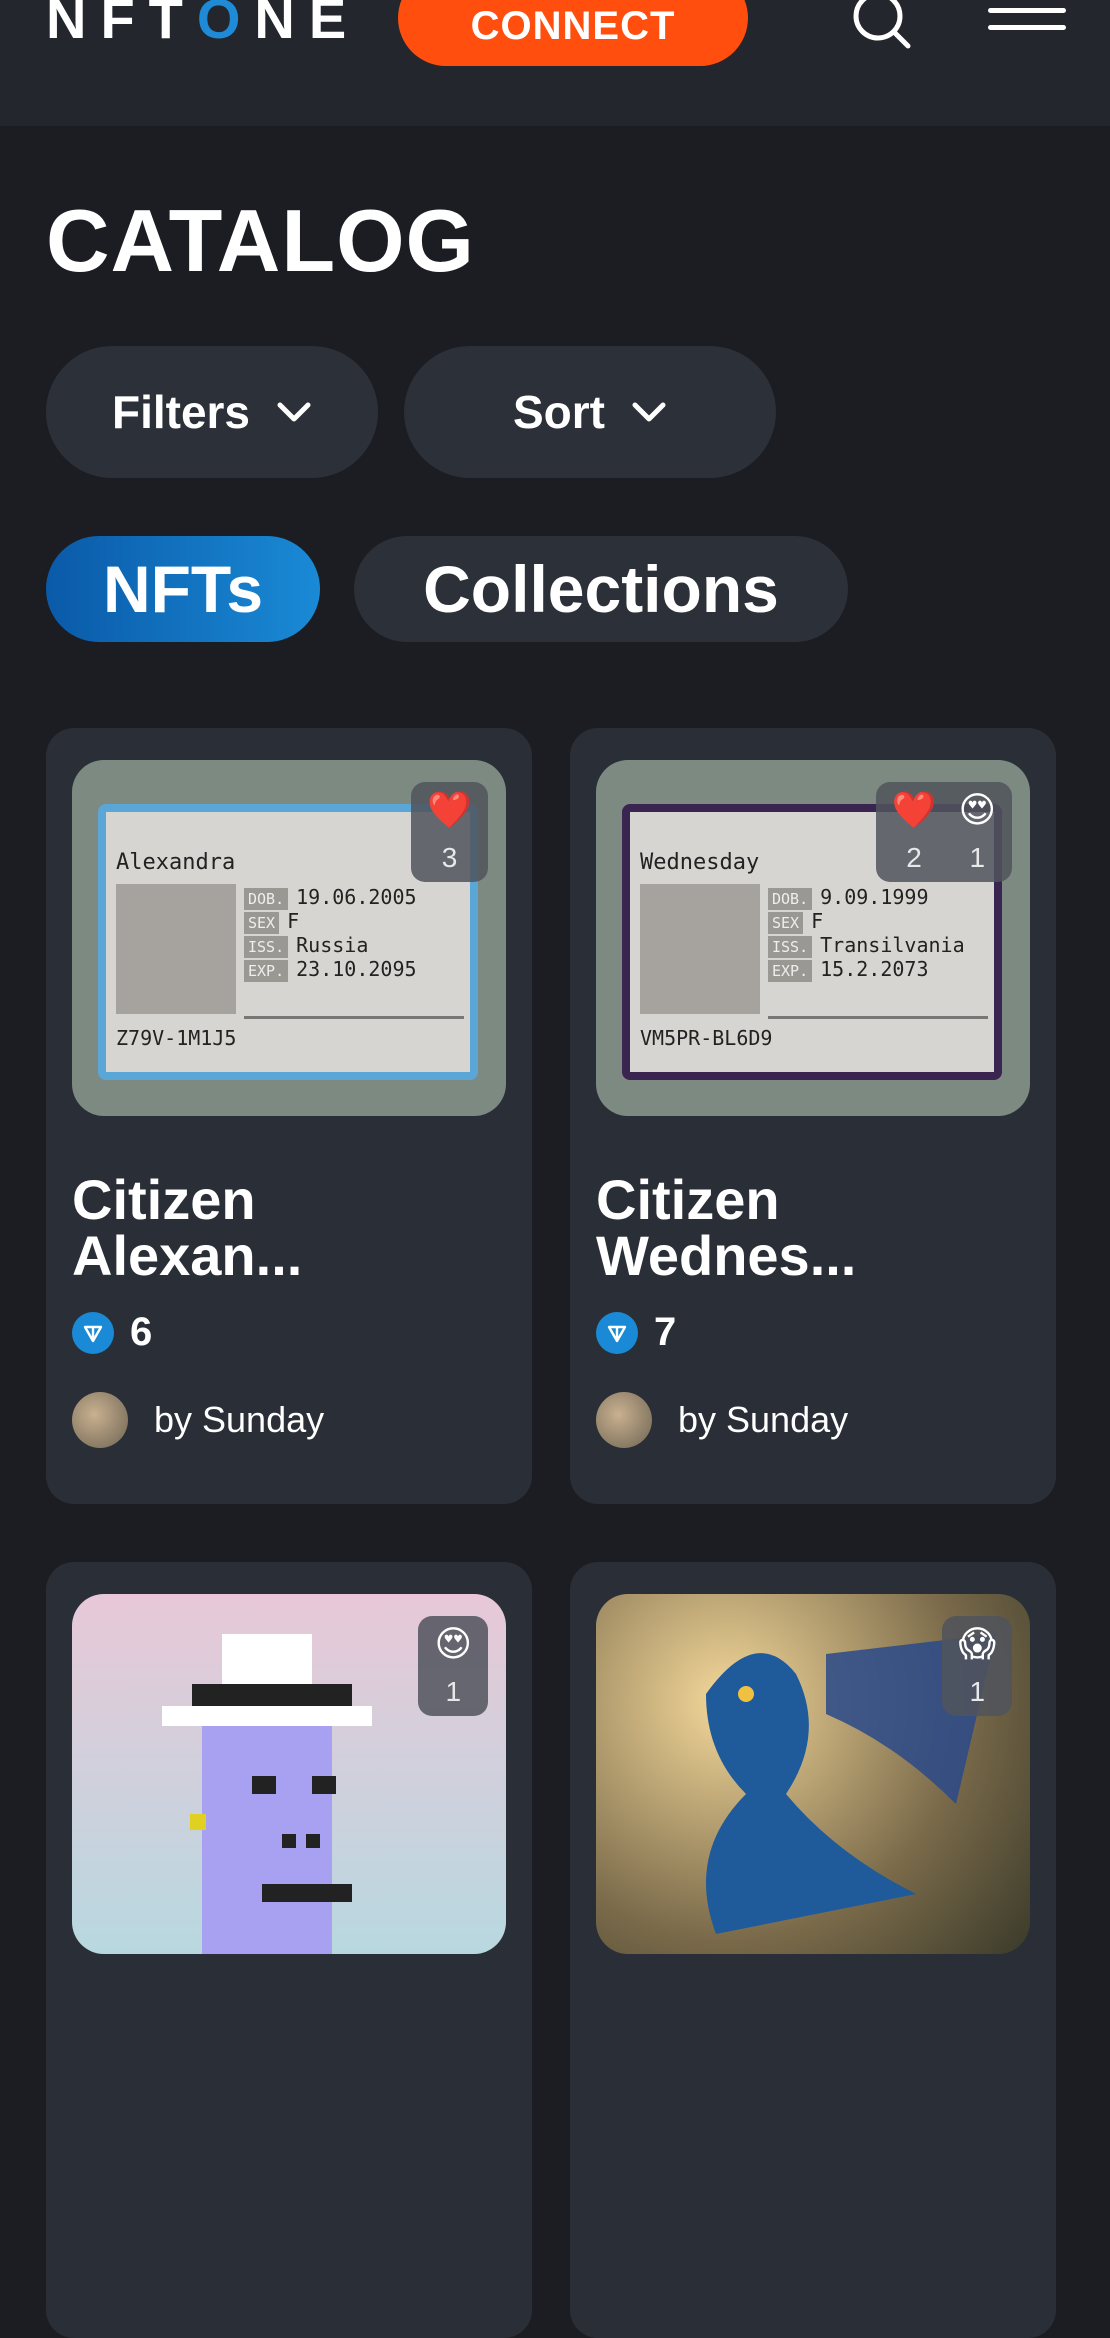  I want to click on id-name: Alexandra, so click(176, 862).